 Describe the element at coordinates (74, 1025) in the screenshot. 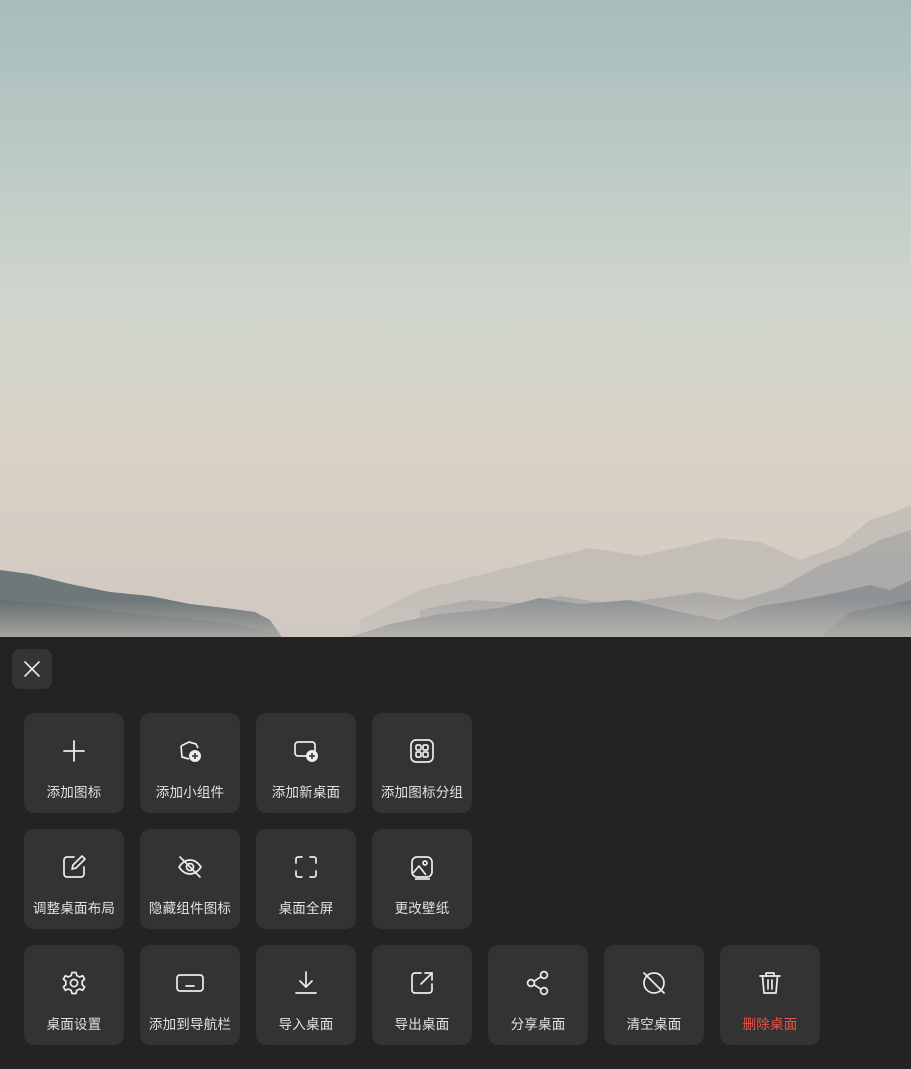

I see `desktop-settings-label: 桌面设置` at that location.